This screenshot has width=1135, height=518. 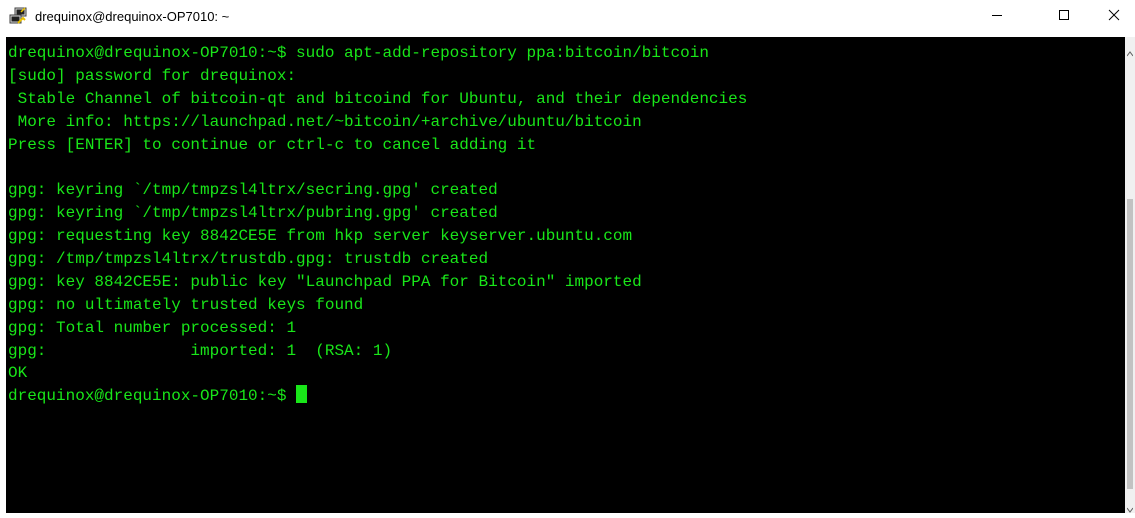 What do you see at coordinates (302, 394) in the screenshot?
I see `text-cursor` at bounding box center [302, 394].